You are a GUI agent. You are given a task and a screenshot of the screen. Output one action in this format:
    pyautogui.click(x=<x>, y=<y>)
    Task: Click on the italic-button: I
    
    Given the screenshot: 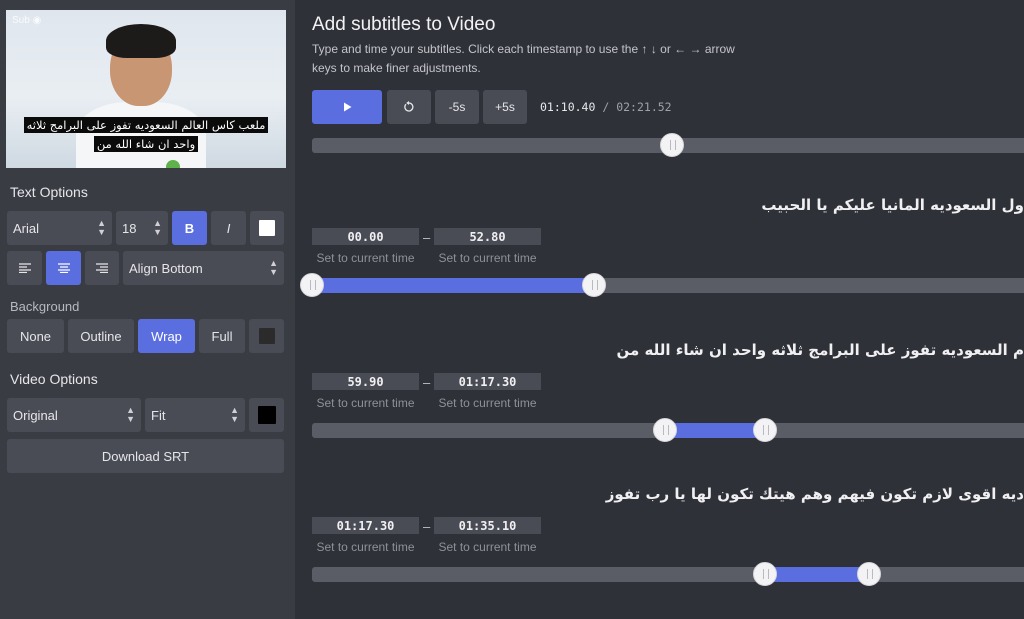 What is the action you would take?
    pyautogui.click(x=228, y=228)
    